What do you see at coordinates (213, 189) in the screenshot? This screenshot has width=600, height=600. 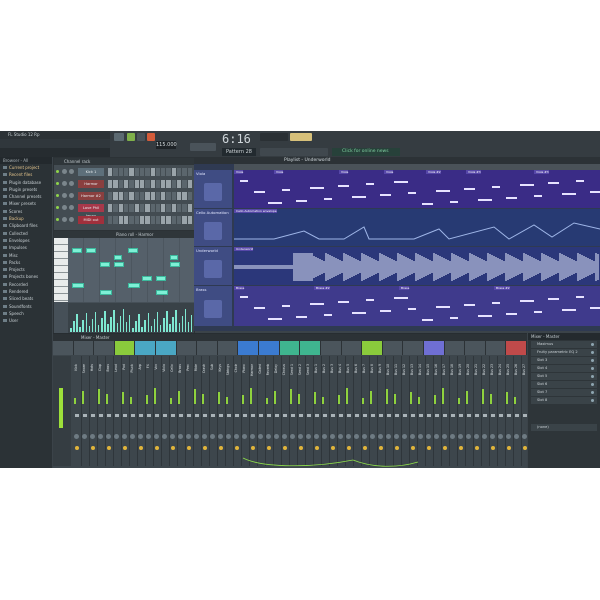 I see `track-header: Viola` at bounding box center [213, 189].